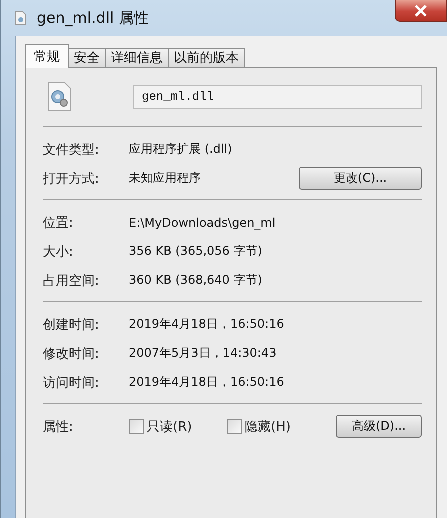 This screenshot has height=518, width=447. What do you see at coordinates (60, 97) in the screenshot?
I see `gear-file-icon` at bounding box center [60, 97].